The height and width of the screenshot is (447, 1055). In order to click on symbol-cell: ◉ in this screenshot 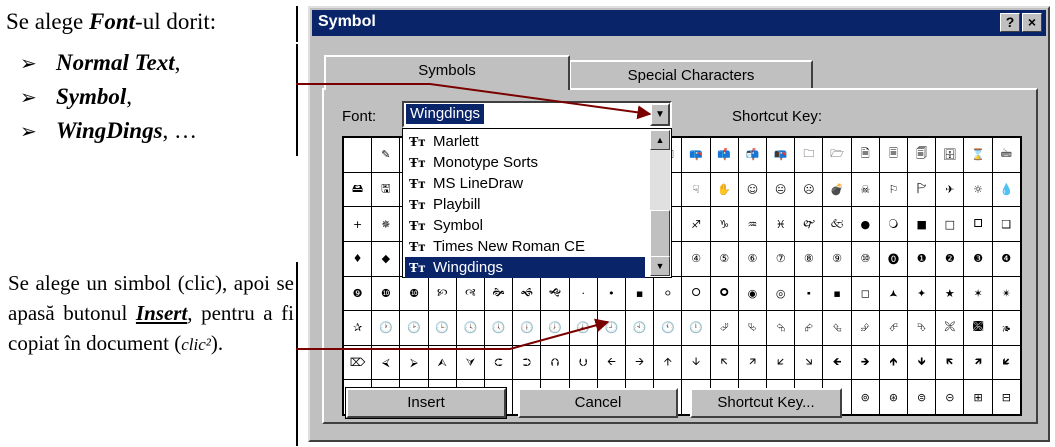, I will do `click(752, 293)`.